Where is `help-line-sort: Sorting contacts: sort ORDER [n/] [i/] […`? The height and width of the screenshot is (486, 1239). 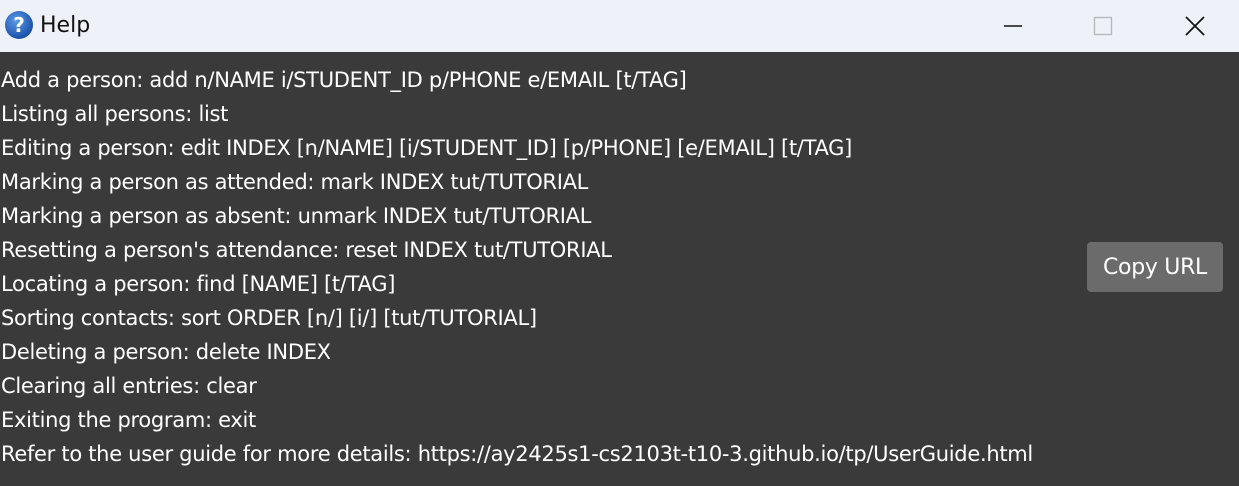 help-line-sort: Sorting contacts: sort ORDER [n/] [i/] [… is located at coordinates (269, 318).